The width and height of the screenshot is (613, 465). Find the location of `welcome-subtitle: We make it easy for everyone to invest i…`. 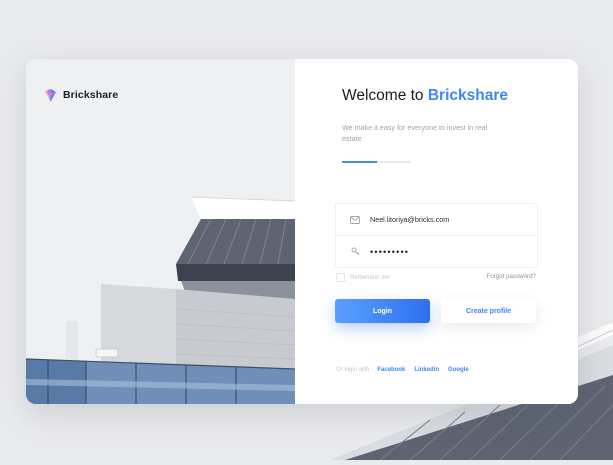

welcome-subtitle: We make it easy for everyone to invest i… is located at coordinates (415, 133).